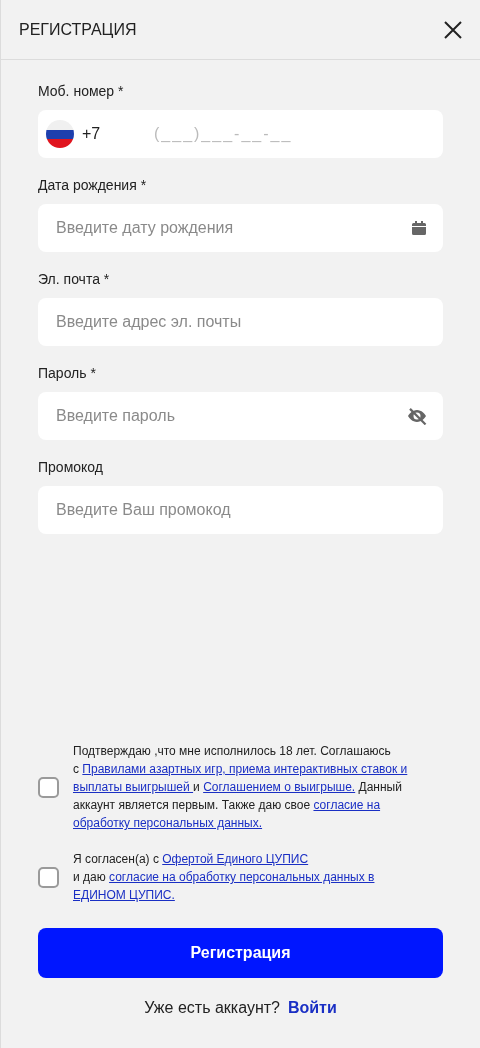  What do you see at coordinates (124, 895) in the screenshot?
I see `consent-link: ЕДИНОМ ЦУПИС.` at bounding box center [124, 895].